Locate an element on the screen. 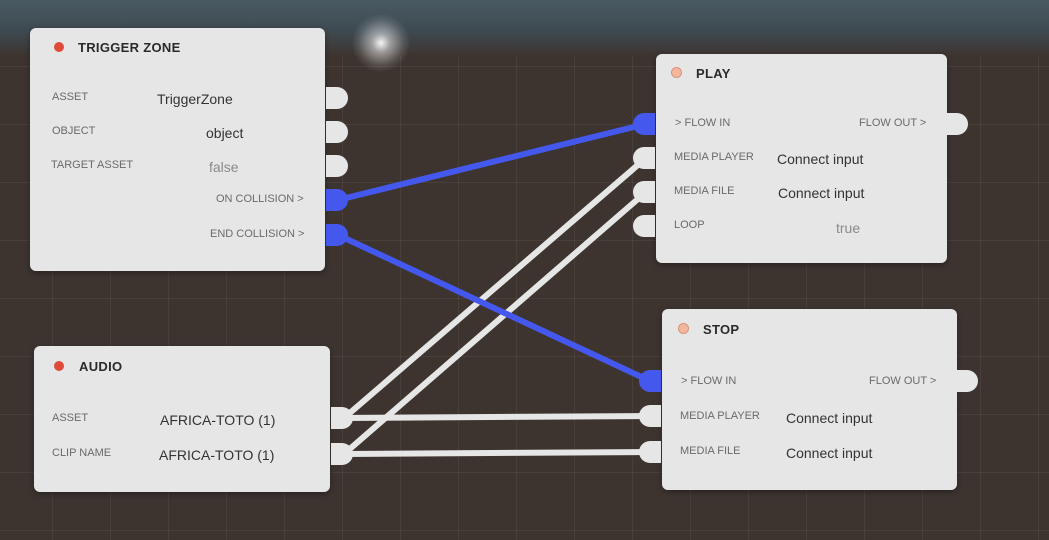  wire-audio-asset-to-stop-media-player is located at coordinates (497, 417).